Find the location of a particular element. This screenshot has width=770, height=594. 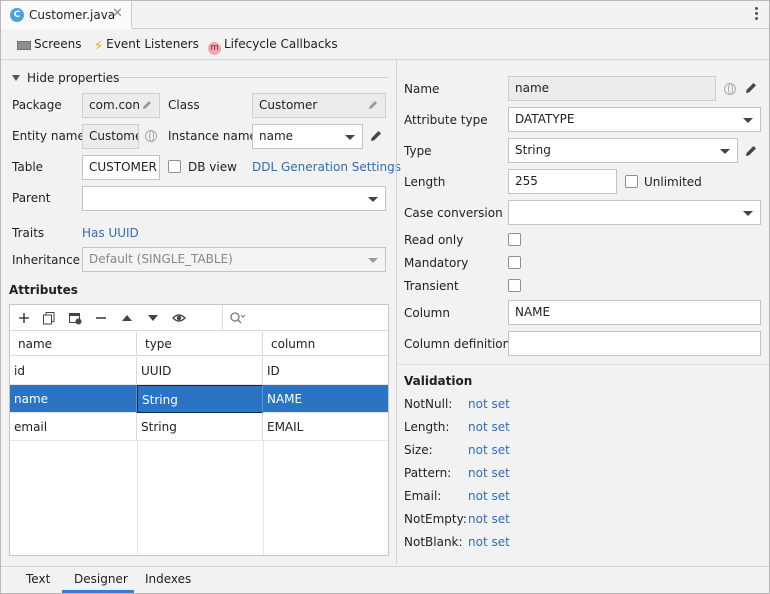

db-view-checkbox is located at coordinates (174, 166).